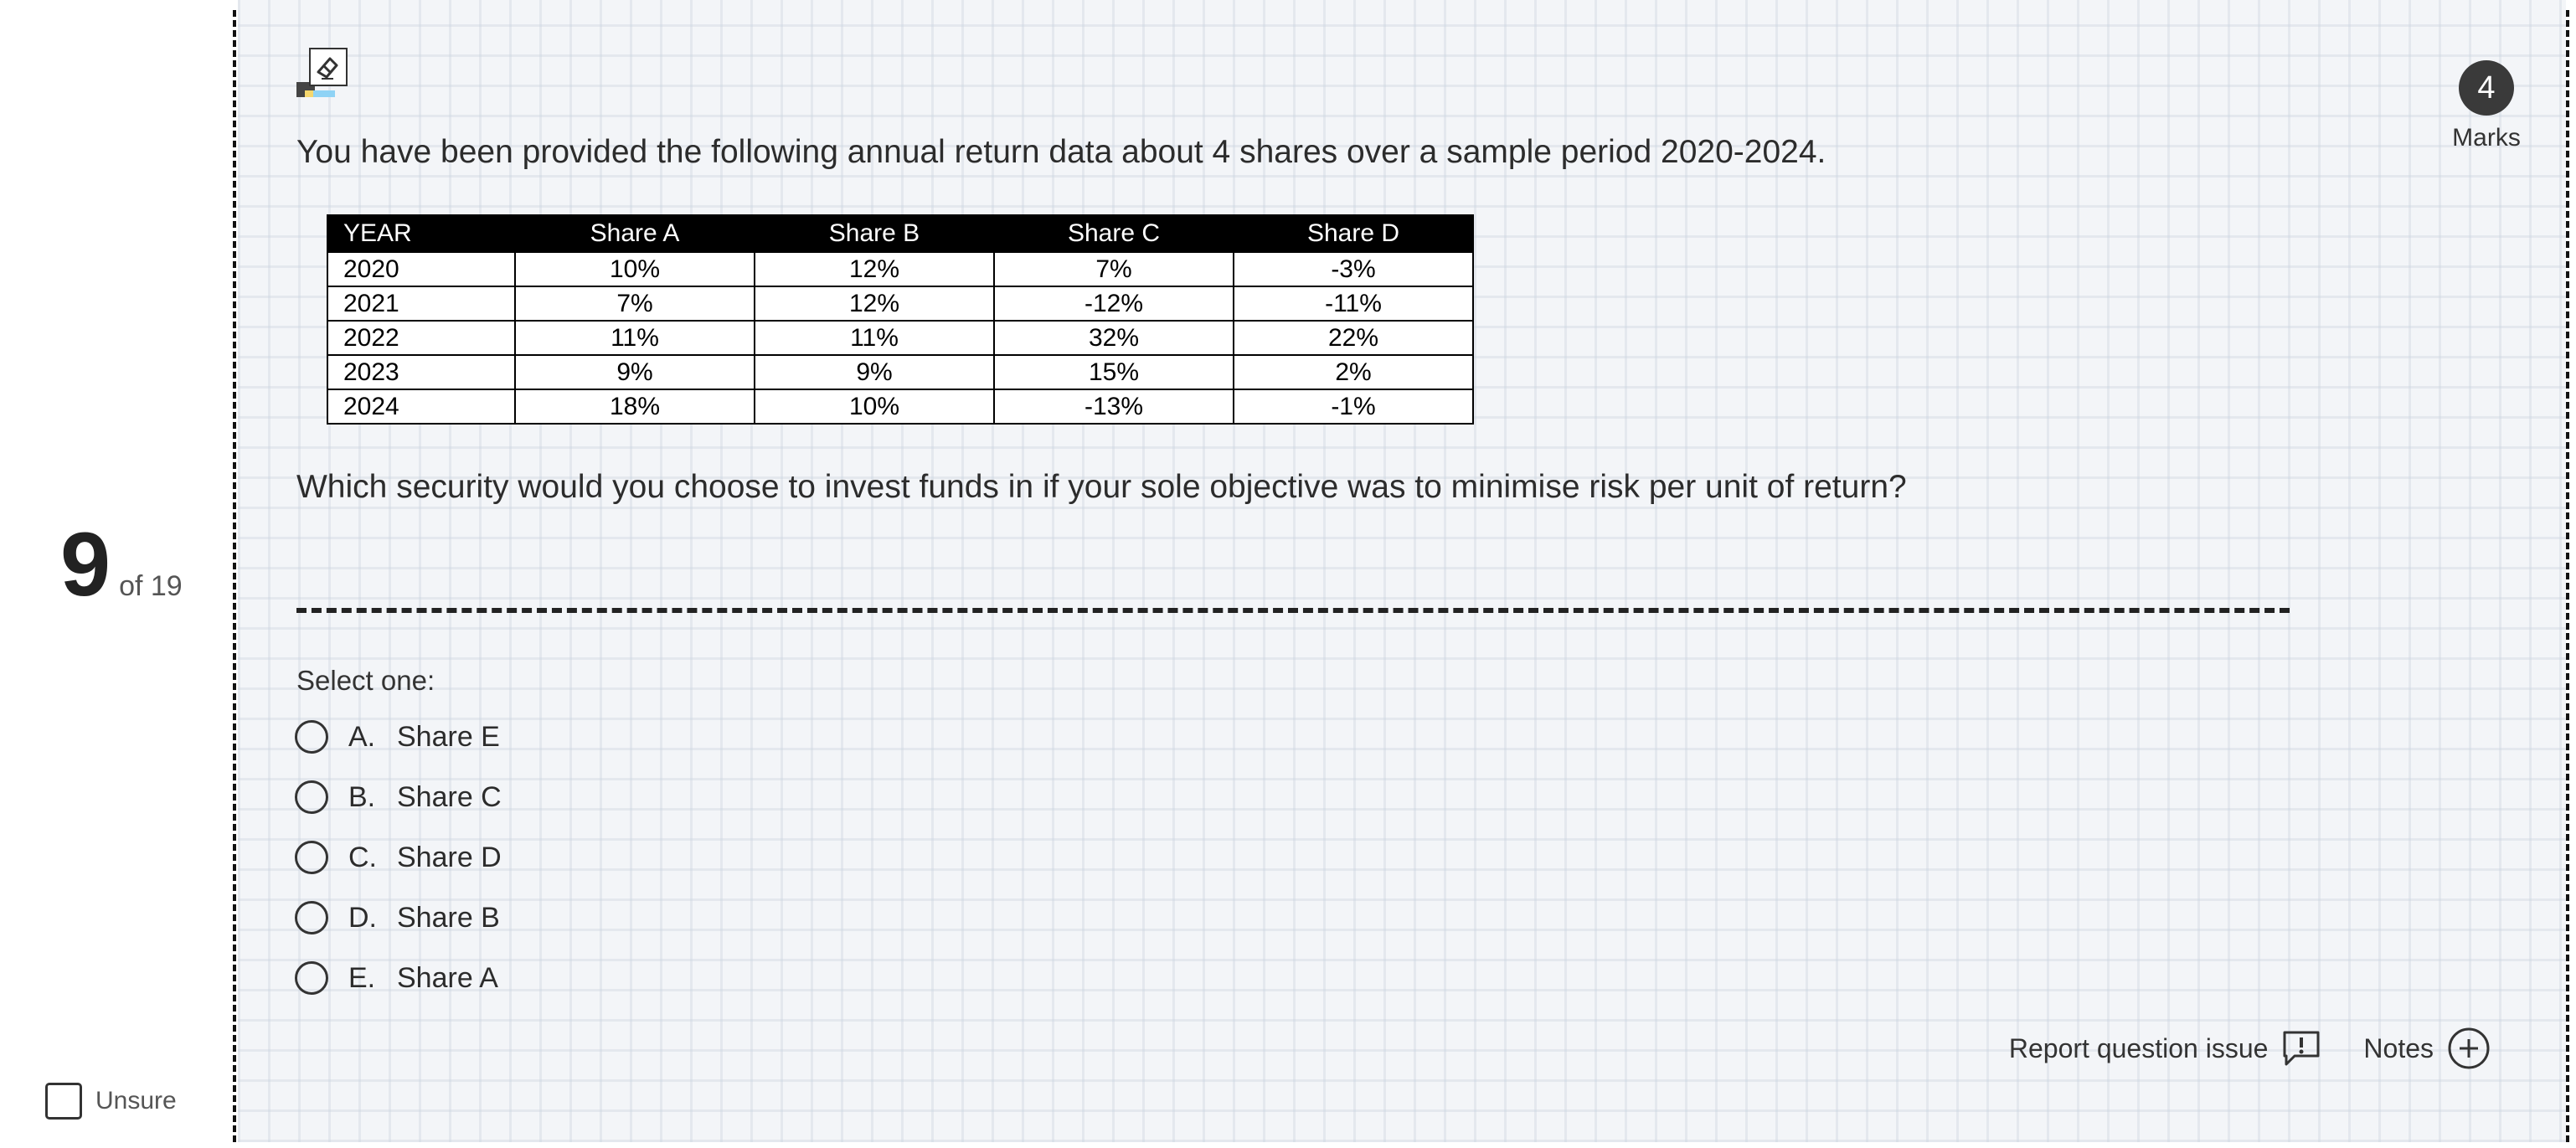 Image resolution: width=2576 pixels, height=1148 pixels. I want to click on table-row: 2021 7% 12% -12% -11%, so click(900, 304).